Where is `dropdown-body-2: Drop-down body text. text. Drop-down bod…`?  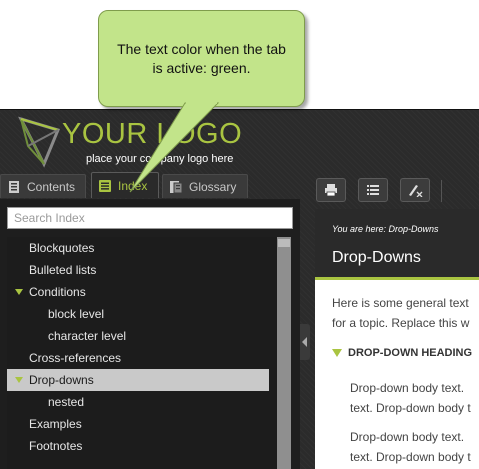 dropdown-body-2: Drop-down body text. text. Drop-down bod… is located at coordinates (414, 447).